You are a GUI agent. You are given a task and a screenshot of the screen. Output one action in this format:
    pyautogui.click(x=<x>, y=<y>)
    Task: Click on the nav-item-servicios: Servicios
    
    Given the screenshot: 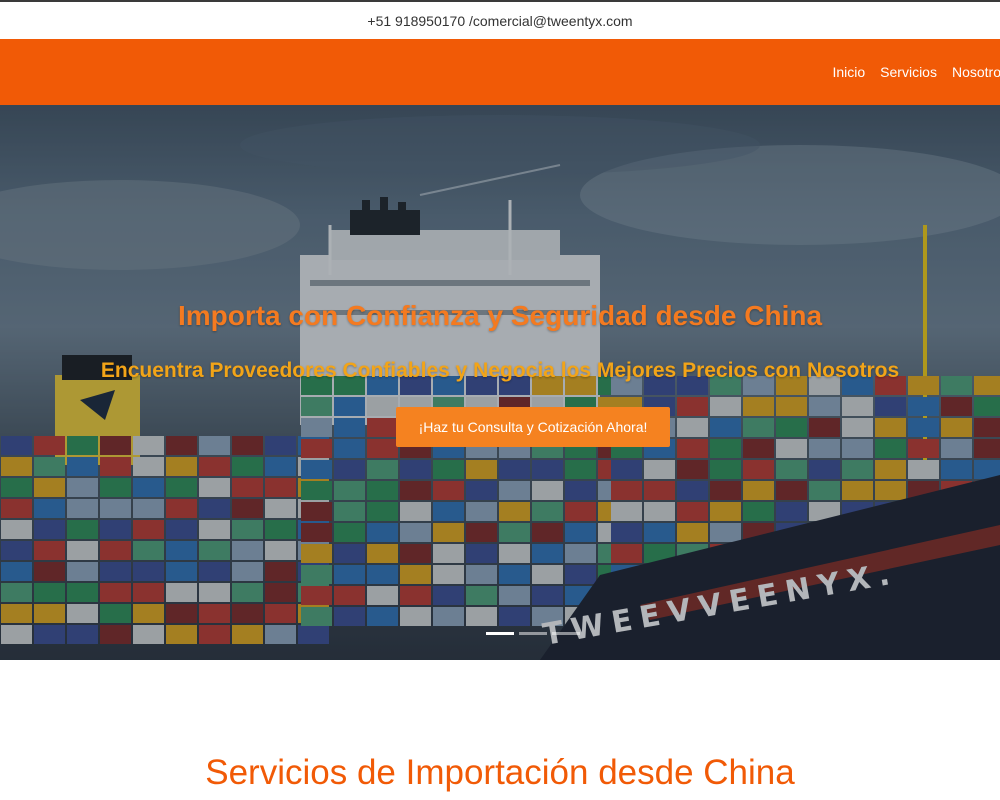 What is the action you would take?
    pyautogui.click(x=908, y=72)
    